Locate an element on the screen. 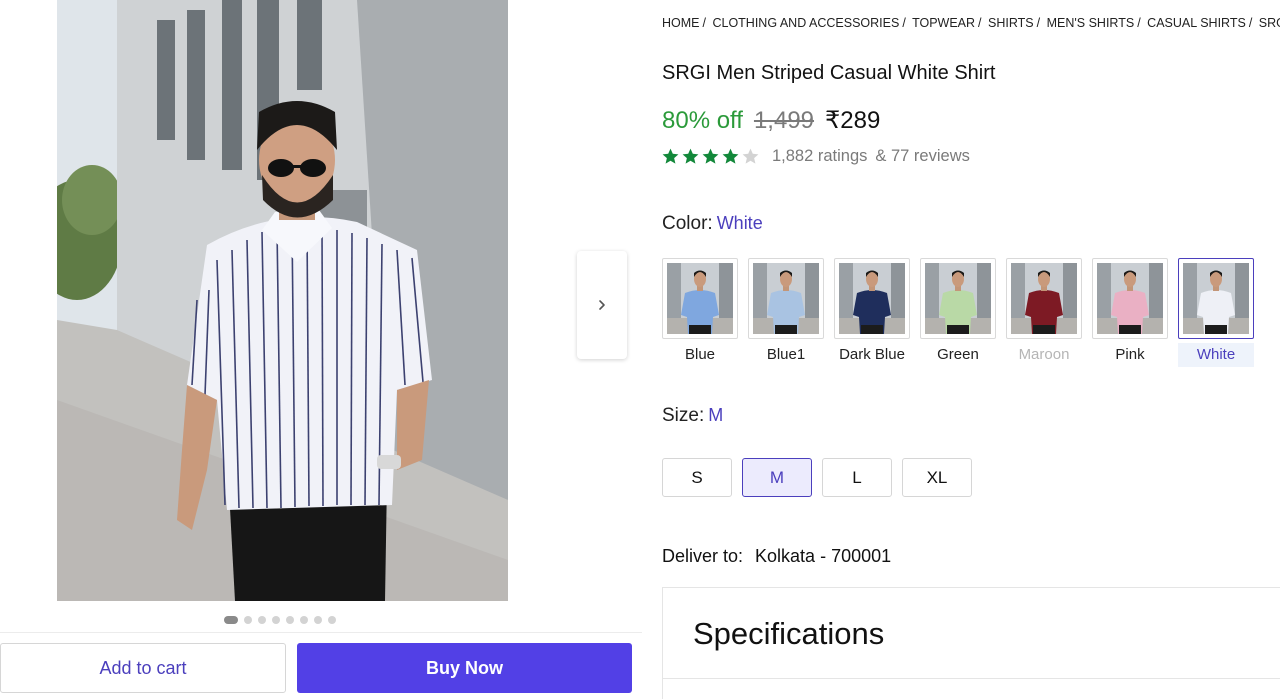 The height and width of the screenshot is (699, 1280). chevron-right-icon is located at coordinates (602, 305).